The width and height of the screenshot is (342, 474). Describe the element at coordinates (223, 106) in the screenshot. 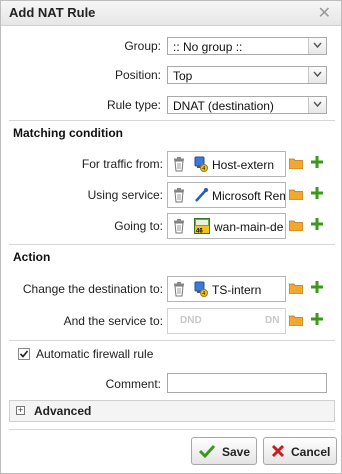

I see `rule-type-value: DNAT (destination)` at that location.